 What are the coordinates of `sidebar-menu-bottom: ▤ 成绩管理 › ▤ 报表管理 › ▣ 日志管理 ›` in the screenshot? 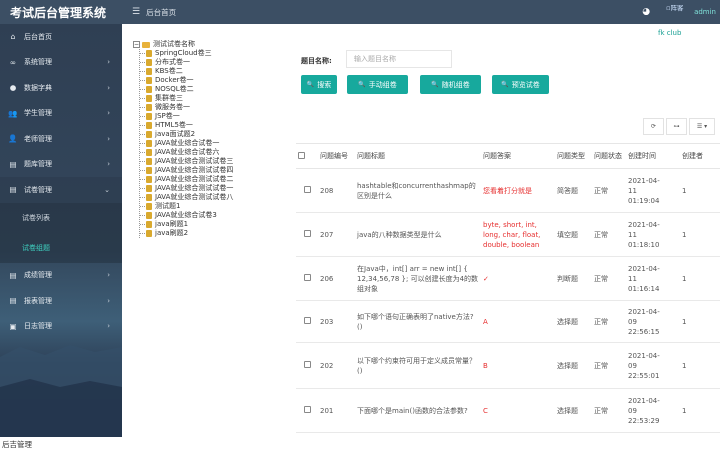 It's located at (61, 301).